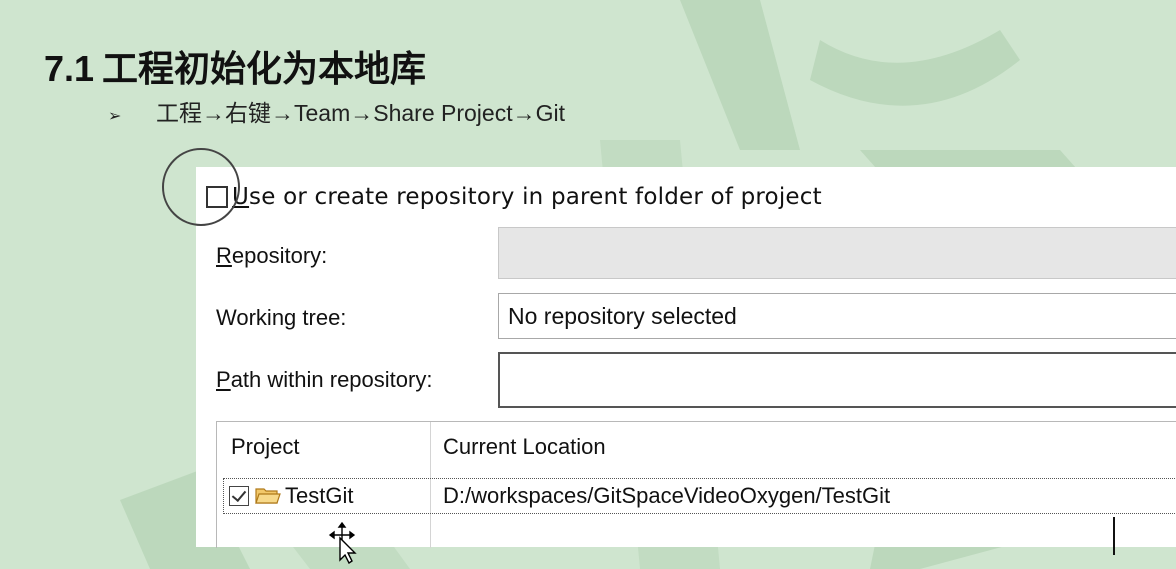 The width and height of the screenshot is (1176, 569). I want to click on folder-icon, so click(268, 496).